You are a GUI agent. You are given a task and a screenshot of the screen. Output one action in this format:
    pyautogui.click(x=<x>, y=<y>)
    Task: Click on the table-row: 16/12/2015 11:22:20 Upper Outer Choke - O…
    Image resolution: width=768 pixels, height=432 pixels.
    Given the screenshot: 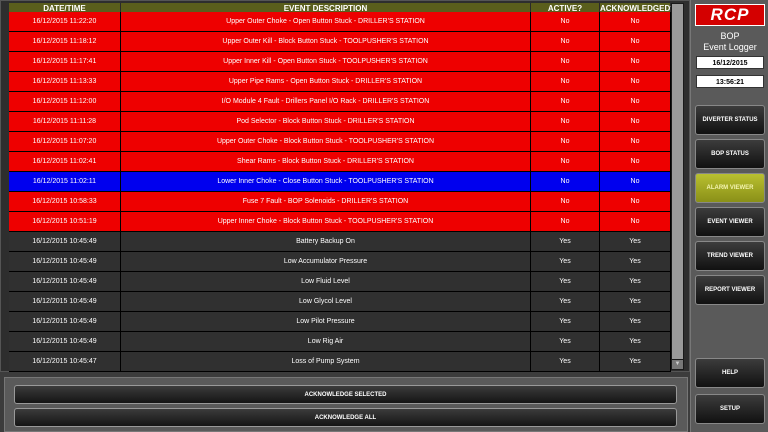 What is the action you would take?
    pyautogui.click(x=340, y=22)
    